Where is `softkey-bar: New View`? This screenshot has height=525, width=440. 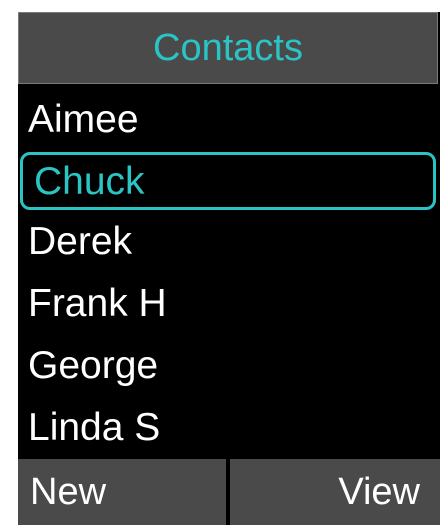 softkey-bar: New View is located at coordinates (229, 492).